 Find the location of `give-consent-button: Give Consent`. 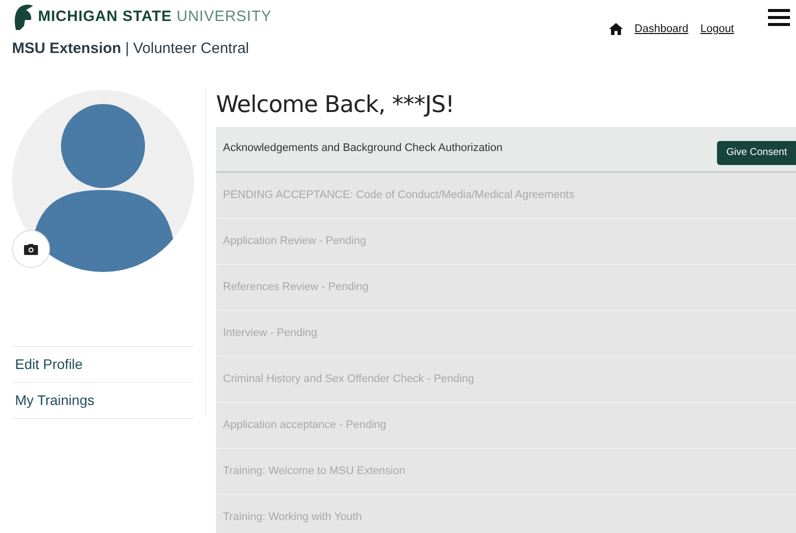

give-consent-button: Give Consent is located at coordinates (756, 152).